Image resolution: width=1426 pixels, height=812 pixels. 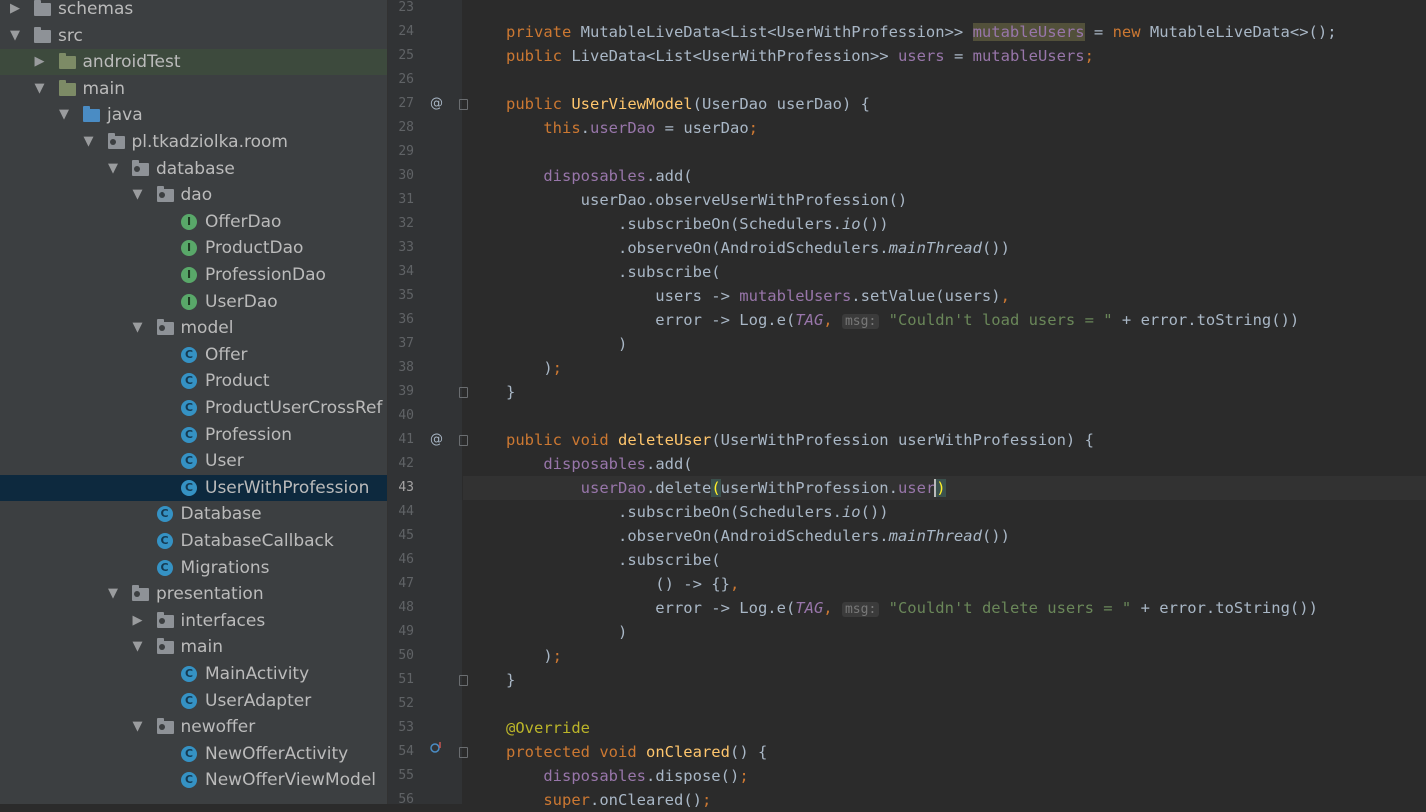 What do you see at coordinates (193, 195) in the screenshot?
I see `tree-item: ▼ dao` at bounding box center [193, 195].